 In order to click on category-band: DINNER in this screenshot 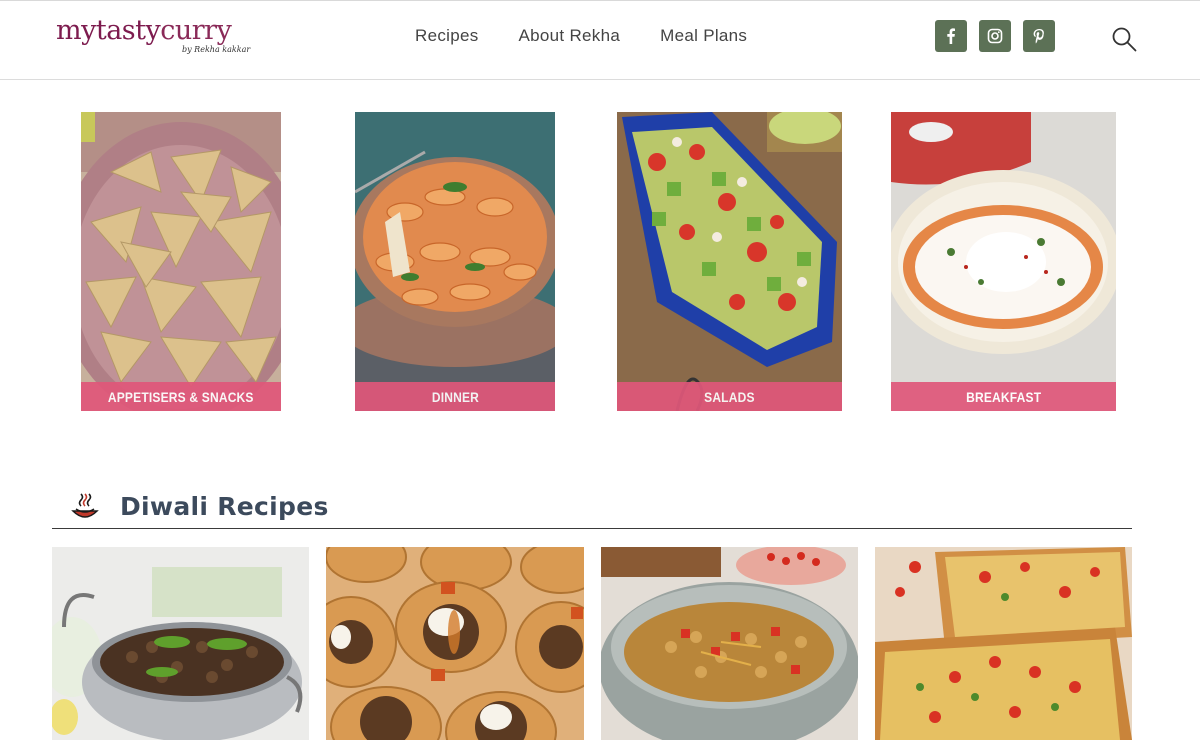, I will do `click(455, 396)`.